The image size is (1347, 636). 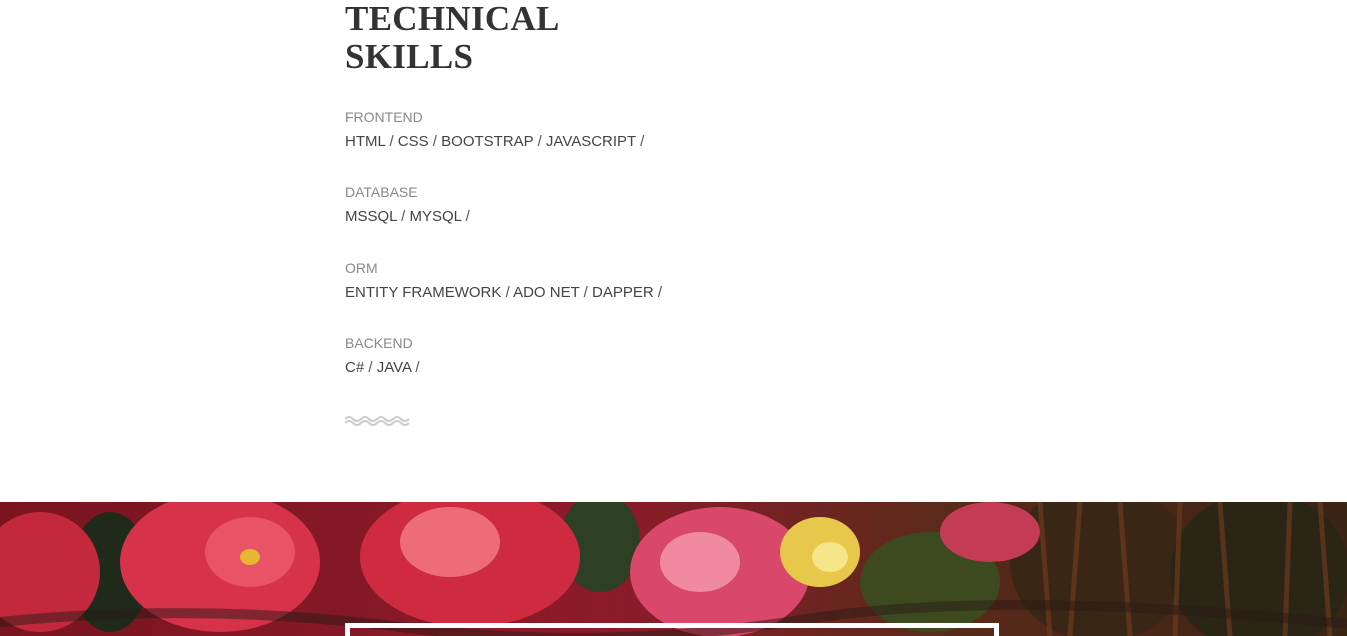 What do you see at coordinates (452, 19) in the screenshot?
I see `section-title-line-1: TECHNICAL` at bounding box center [452, 19].